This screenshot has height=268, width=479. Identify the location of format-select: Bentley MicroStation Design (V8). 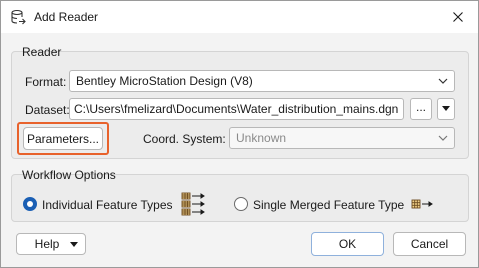
(262, 81).